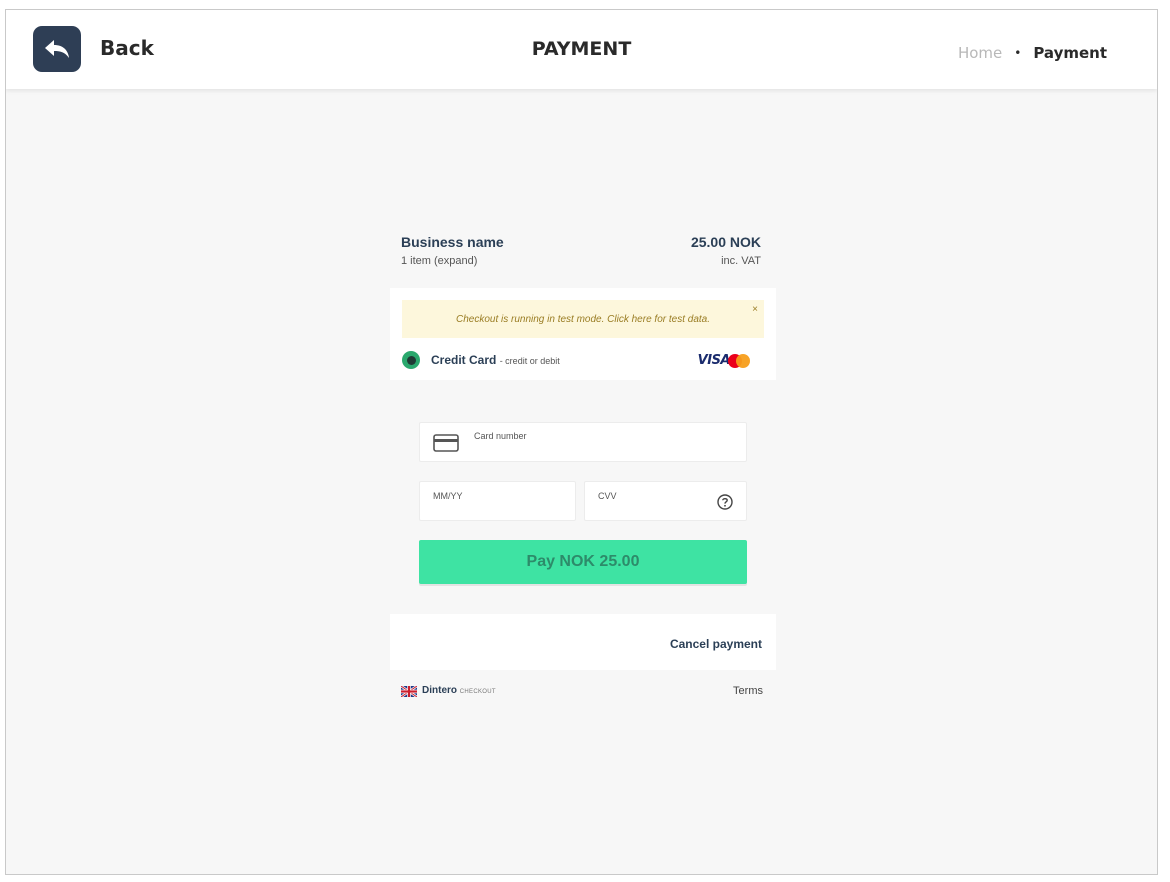  Describe the element at coordinates (529, 361) in the screenshot. I see `payment-method-sublabel: - credit or debit` at that location.